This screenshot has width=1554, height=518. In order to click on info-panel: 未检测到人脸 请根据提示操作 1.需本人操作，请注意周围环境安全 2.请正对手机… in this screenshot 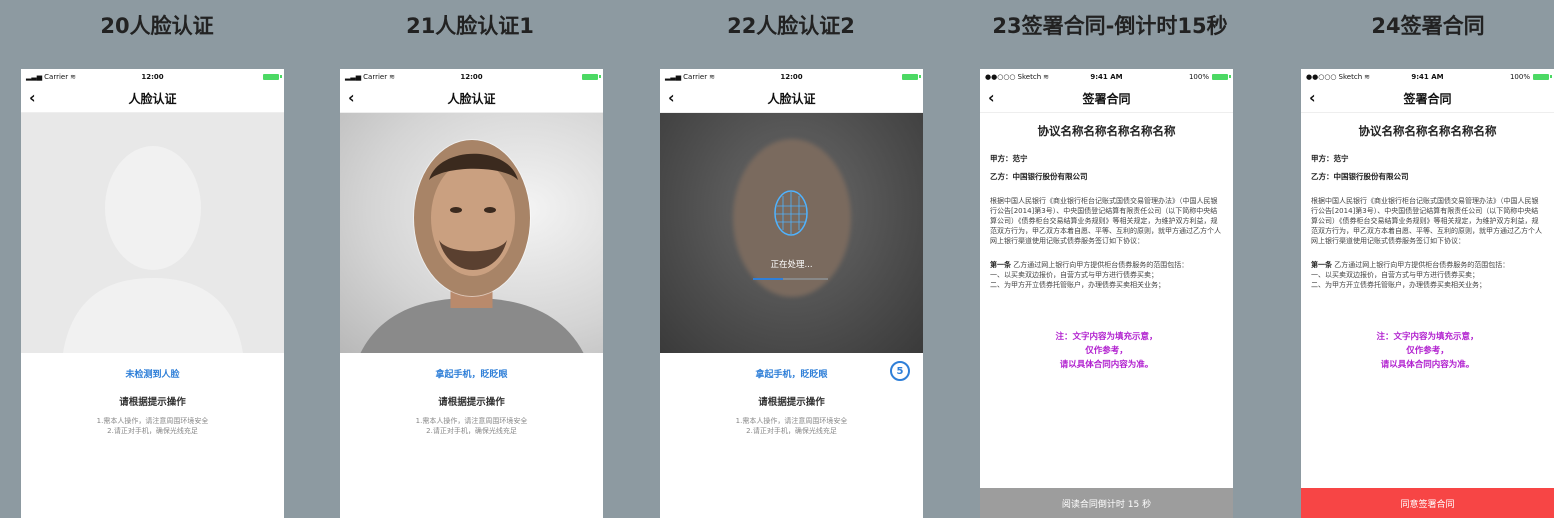, I will do `click(152, 394)`.